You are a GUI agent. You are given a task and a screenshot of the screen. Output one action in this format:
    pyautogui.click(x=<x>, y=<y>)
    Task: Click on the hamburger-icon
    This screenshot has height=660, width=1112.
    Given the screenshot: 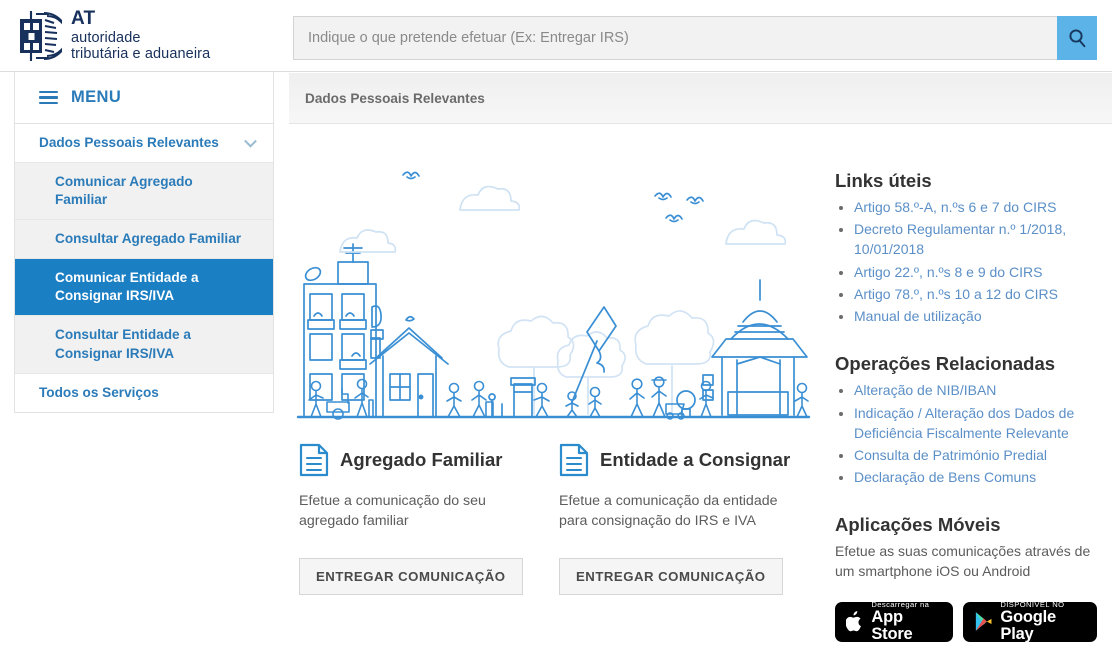 What is the action you would take?
    pyautogui.click(x=48, y=97)
    